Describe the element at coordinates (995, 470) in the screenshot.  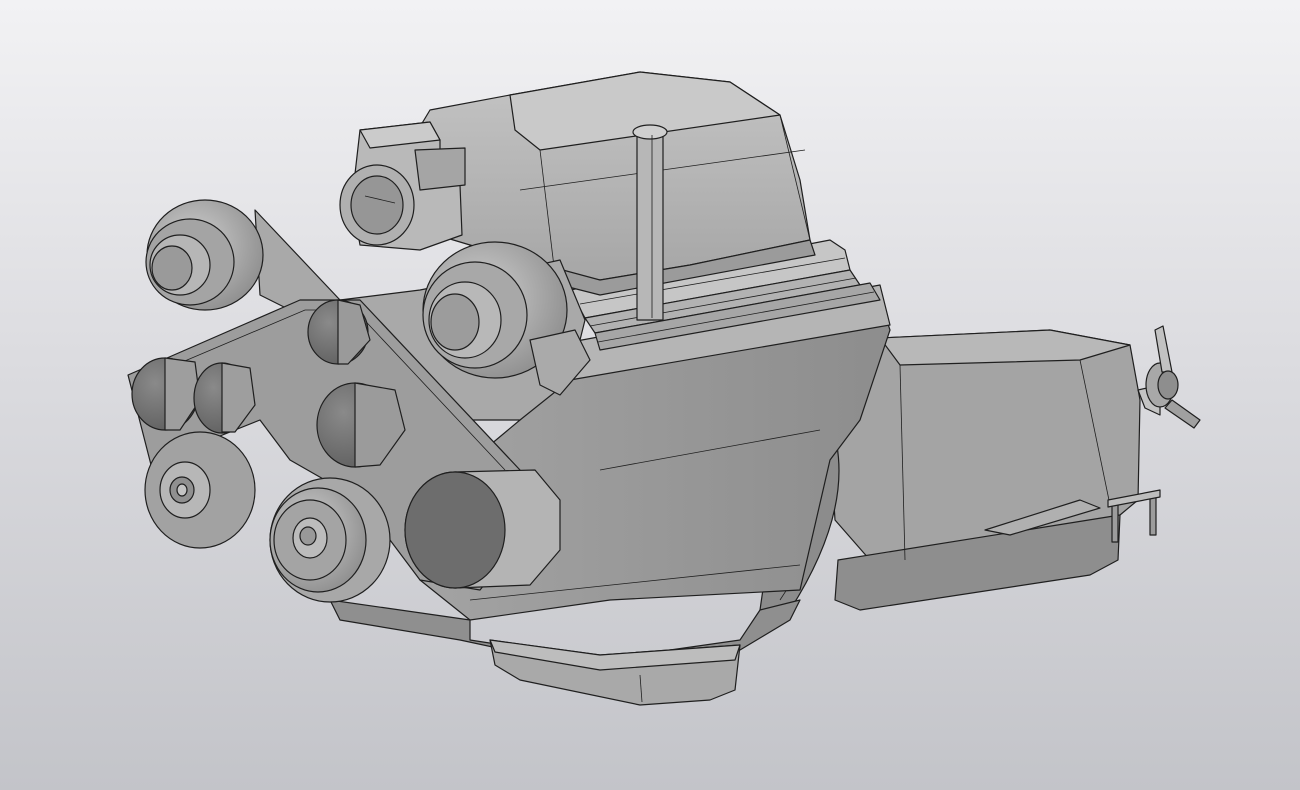
I see `gearbox-housing` at that location.